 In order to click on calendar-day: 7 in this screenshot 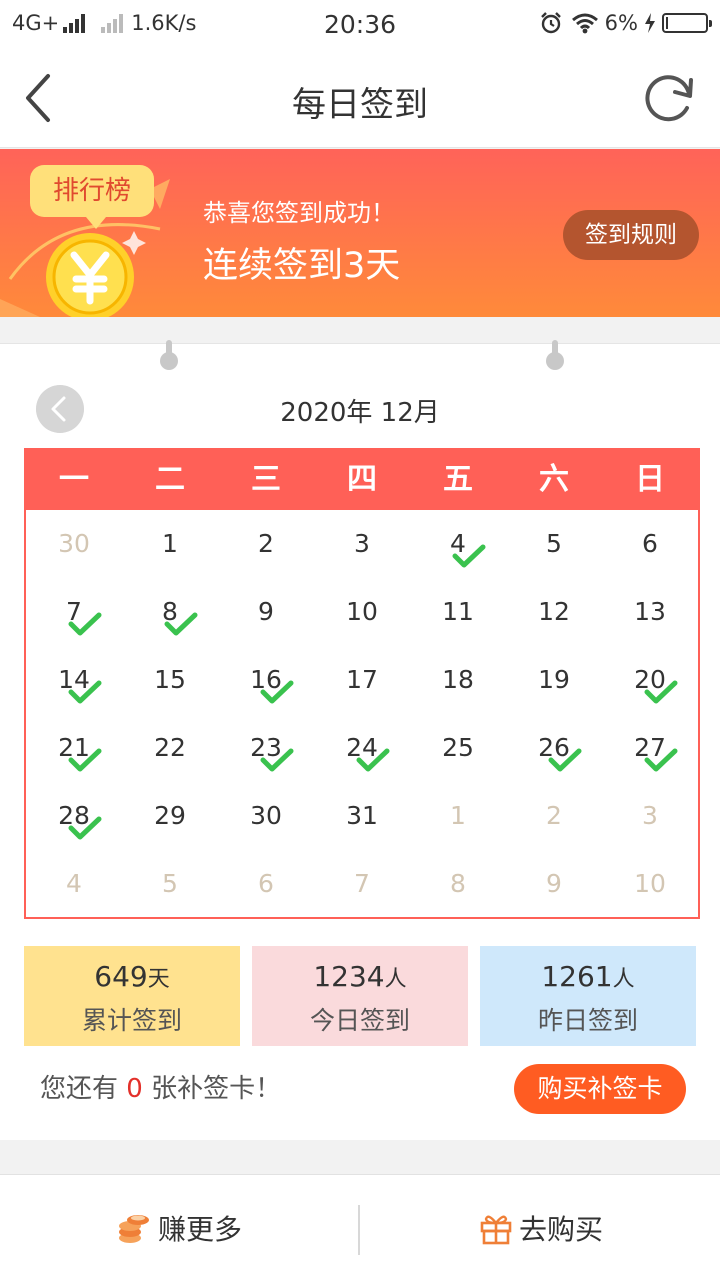, I will do `click(74, 612)`.